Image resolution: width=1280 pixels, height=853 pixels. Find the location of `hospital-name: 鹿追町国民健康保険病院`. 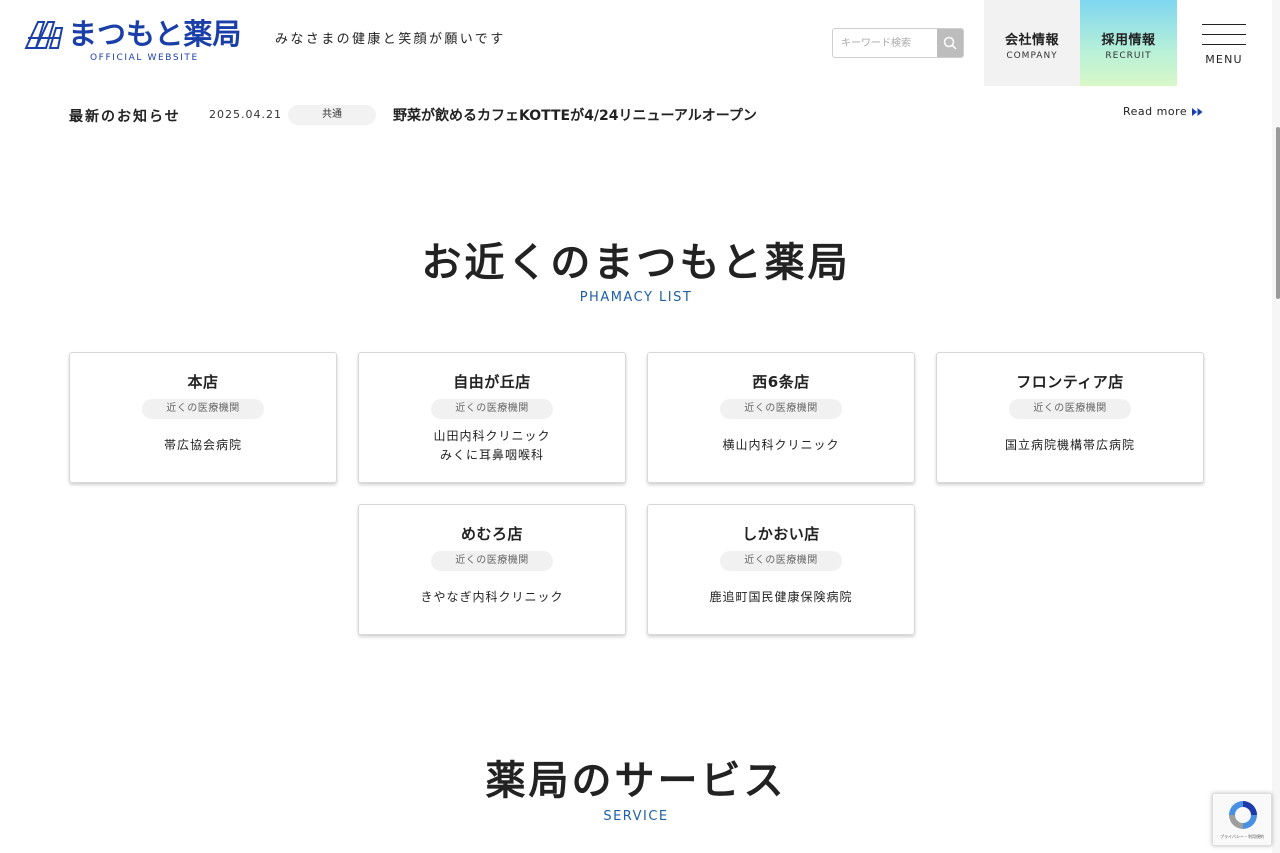

hospital-name: 鹿追町国民健康保険病院 is located at coordinates (781, 597).